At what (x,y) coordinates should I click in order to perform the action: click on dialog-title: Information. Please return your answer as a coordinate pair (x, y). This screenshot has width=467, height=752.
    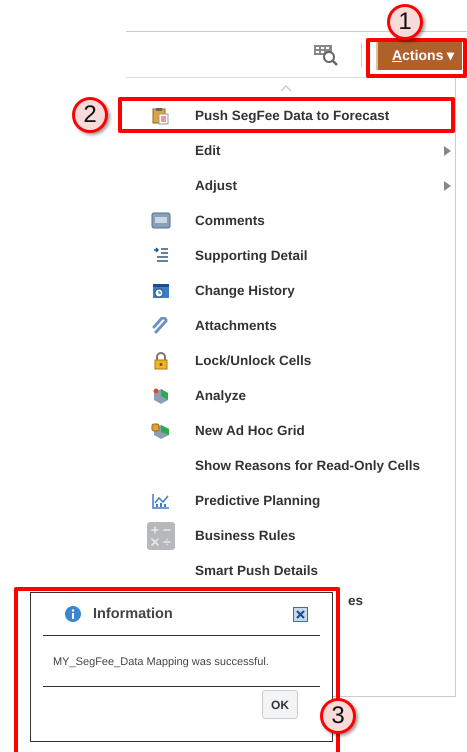
    Looking at the image, I should click on (133, 614).